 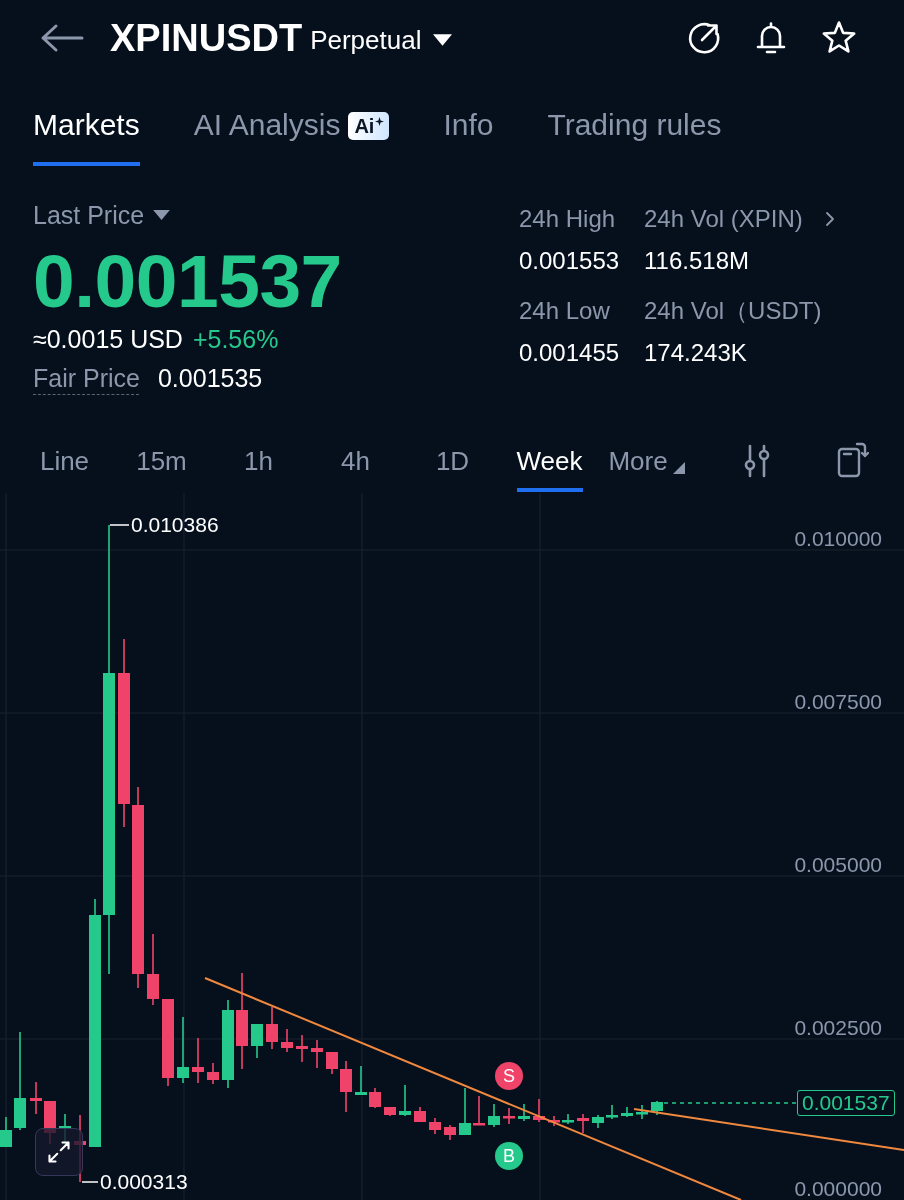 I want to click on stat-label: 24h Vol (XPIN), so click(x=723, y=219).